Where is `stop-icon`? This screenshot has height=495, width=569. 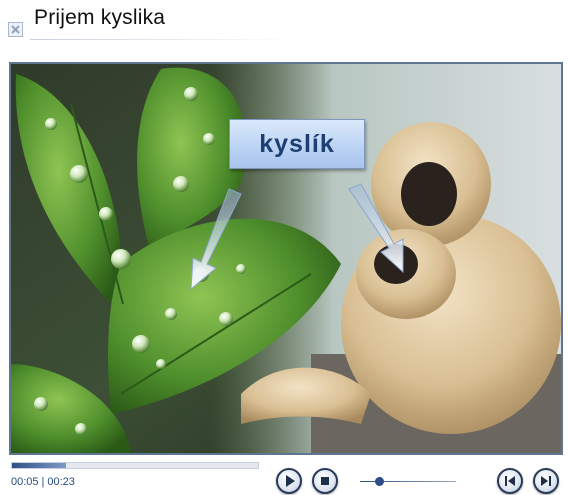
stop-icon is located at coordinates (325, 481).